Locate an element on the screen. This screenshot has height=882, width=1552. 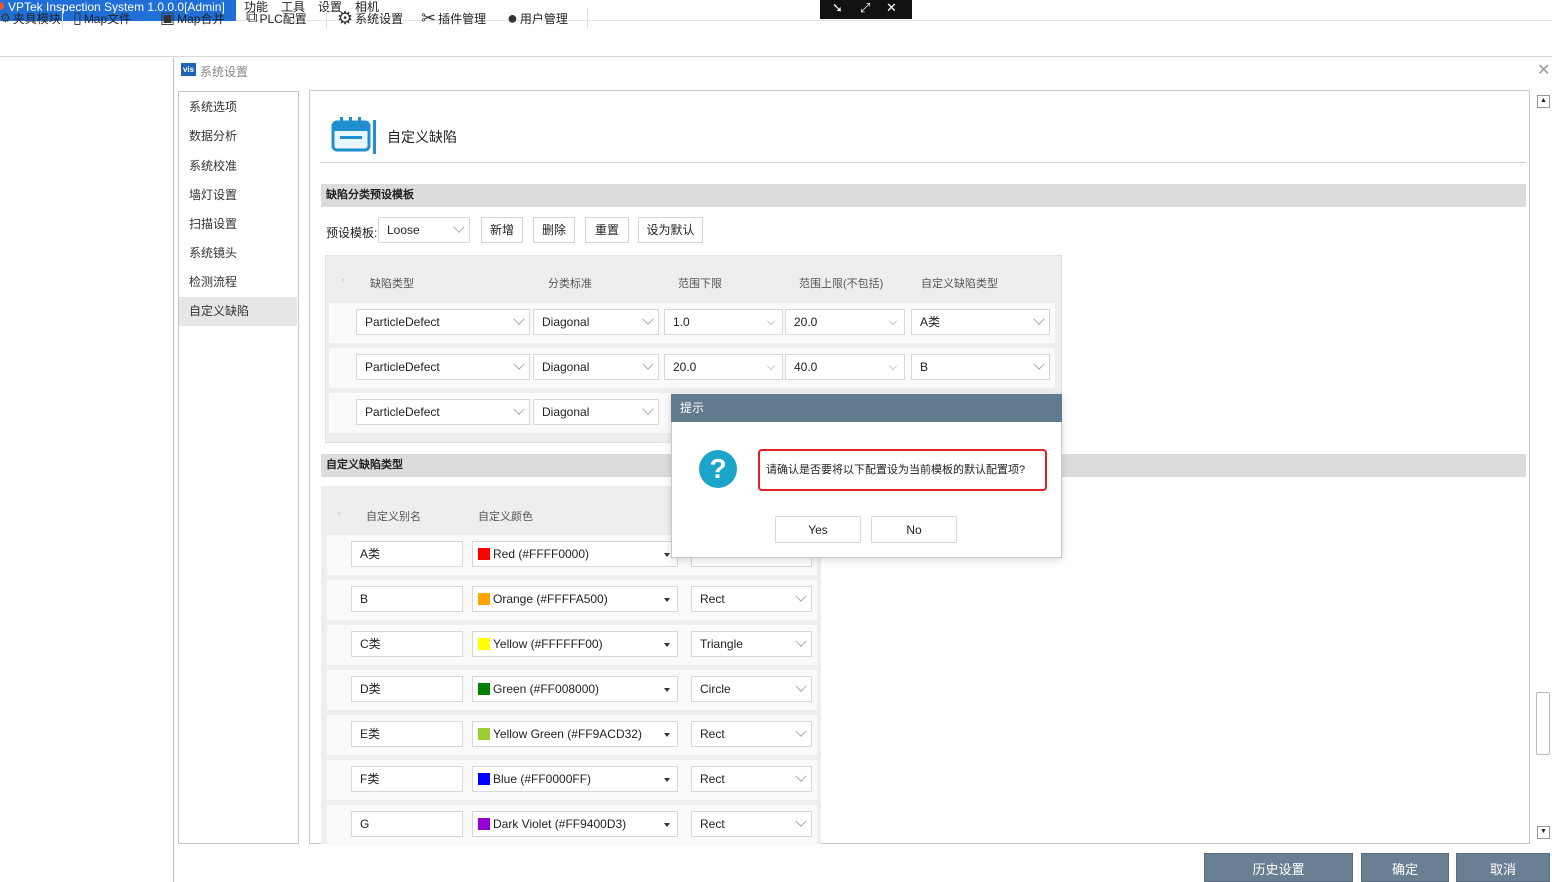
preset-select: Loose is located at coordinates (424, 230).